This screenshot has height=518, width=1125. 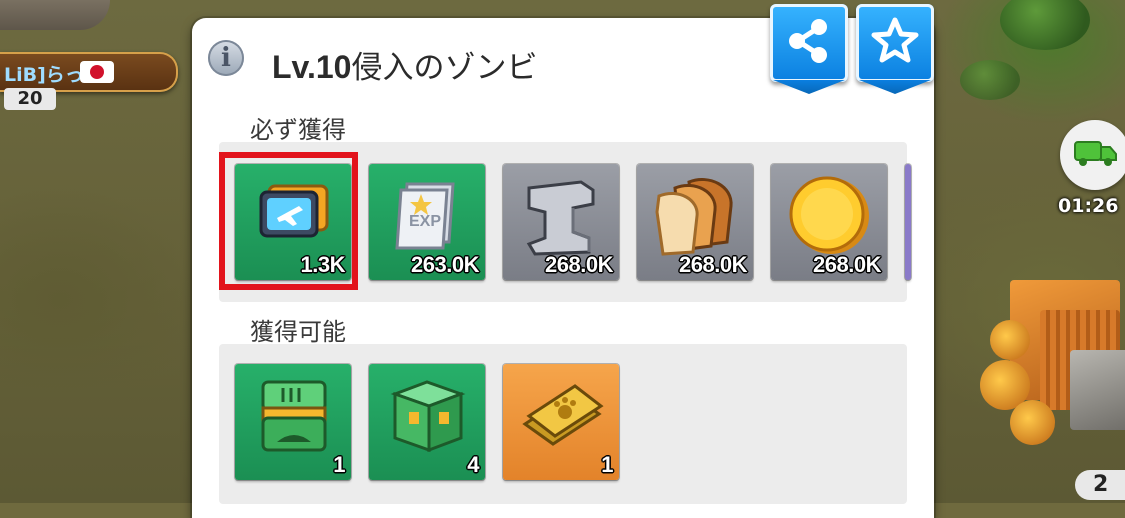 I want to click on reward-item-partial, so click(x=908, y=222).